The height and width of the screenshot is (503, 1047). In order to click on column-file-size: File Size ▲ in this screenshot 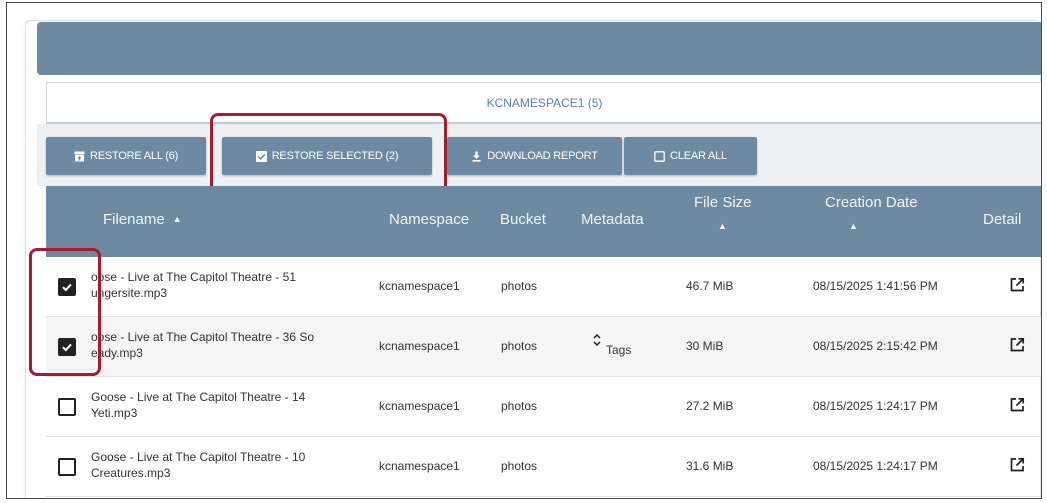, I will do `click(723, 212)`.